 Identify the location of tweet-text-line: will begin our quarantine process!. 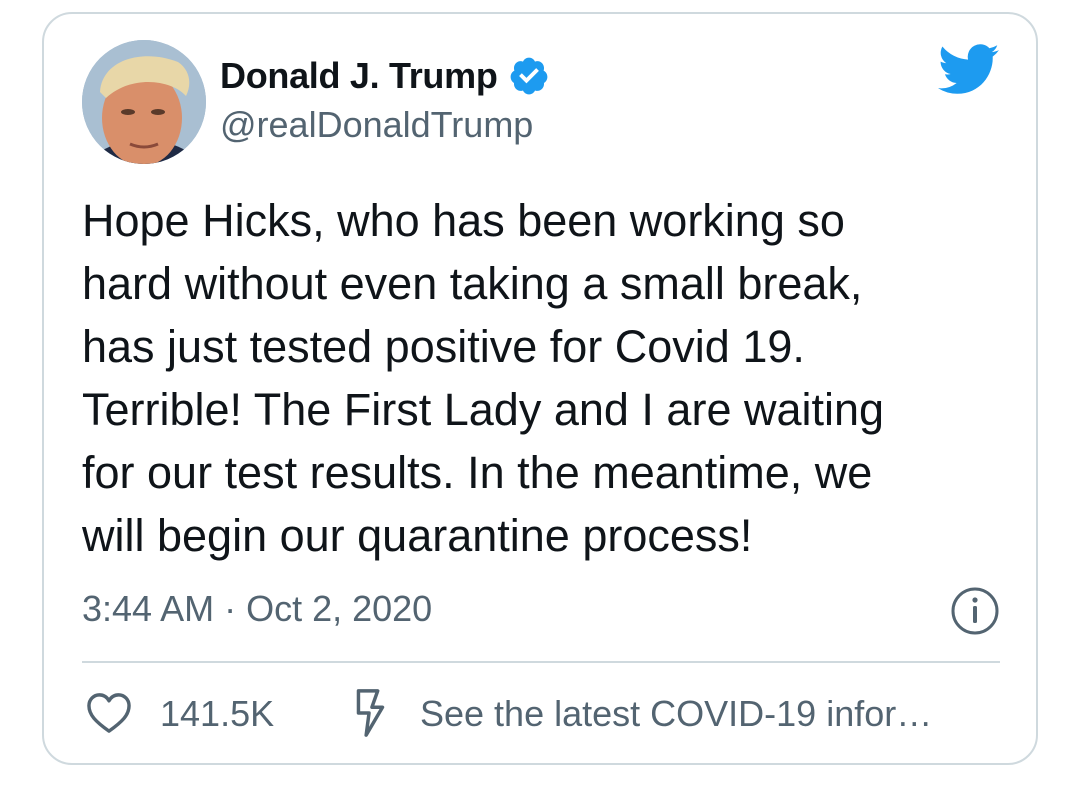
(417, 535).